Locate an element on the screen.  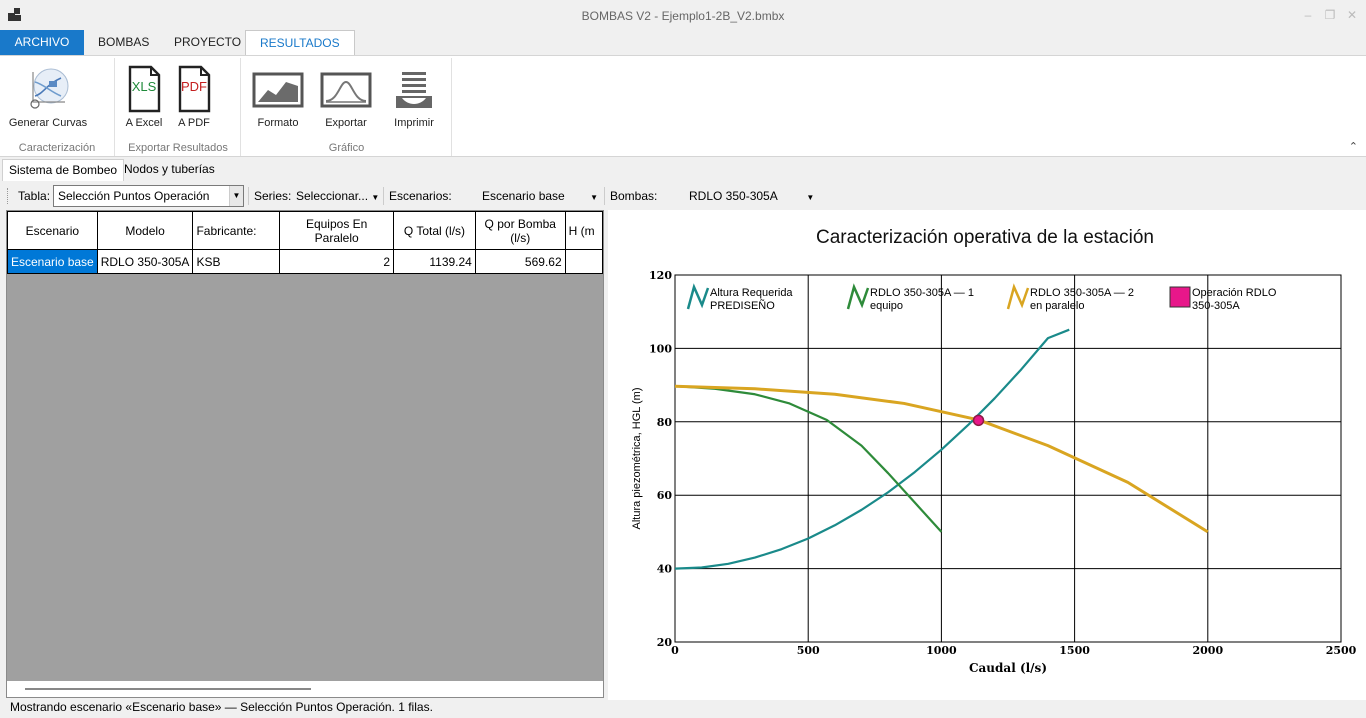
y-tick-label: 40 is located at coordinates (665, 569).